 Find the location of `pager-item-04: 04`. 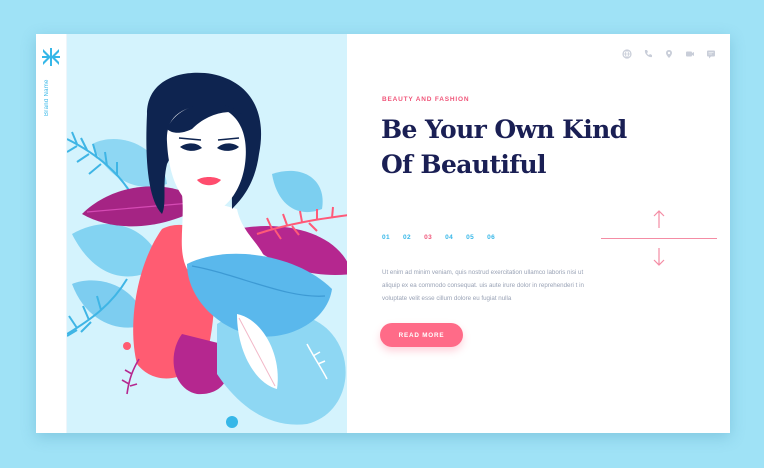

pager-item-04: 04 is located at coordinates (449, 237).